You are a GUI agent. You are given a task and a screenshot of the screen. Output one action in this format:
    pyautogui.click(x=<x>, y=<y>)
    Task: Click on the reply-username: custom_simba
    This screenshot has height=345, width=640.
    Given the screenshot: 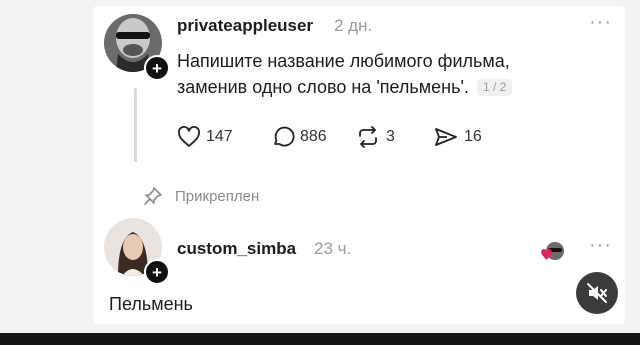 What is the action you would take?
    pyautogui.click(x=236, y=249)
    